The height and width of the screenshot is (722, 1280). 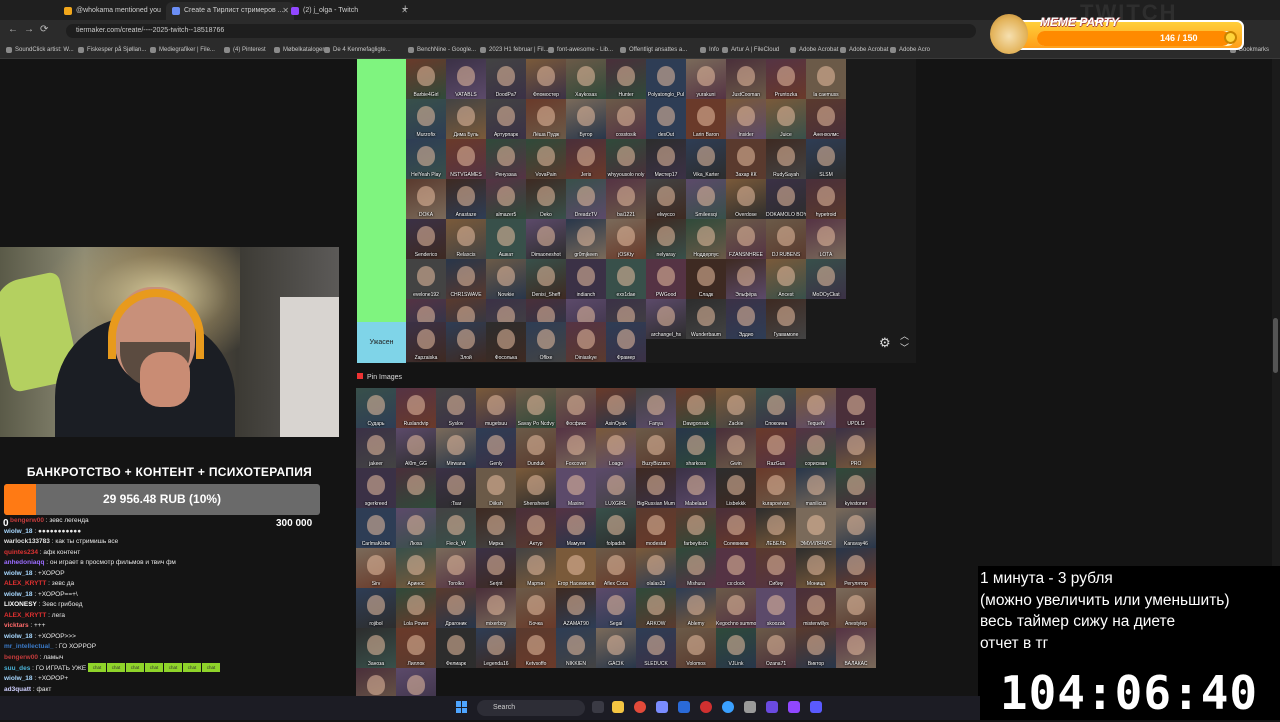 What do you see at coordinates (640, 707) in the screenshot?
I see `chrome-icon` at bounding box center [640, 707].